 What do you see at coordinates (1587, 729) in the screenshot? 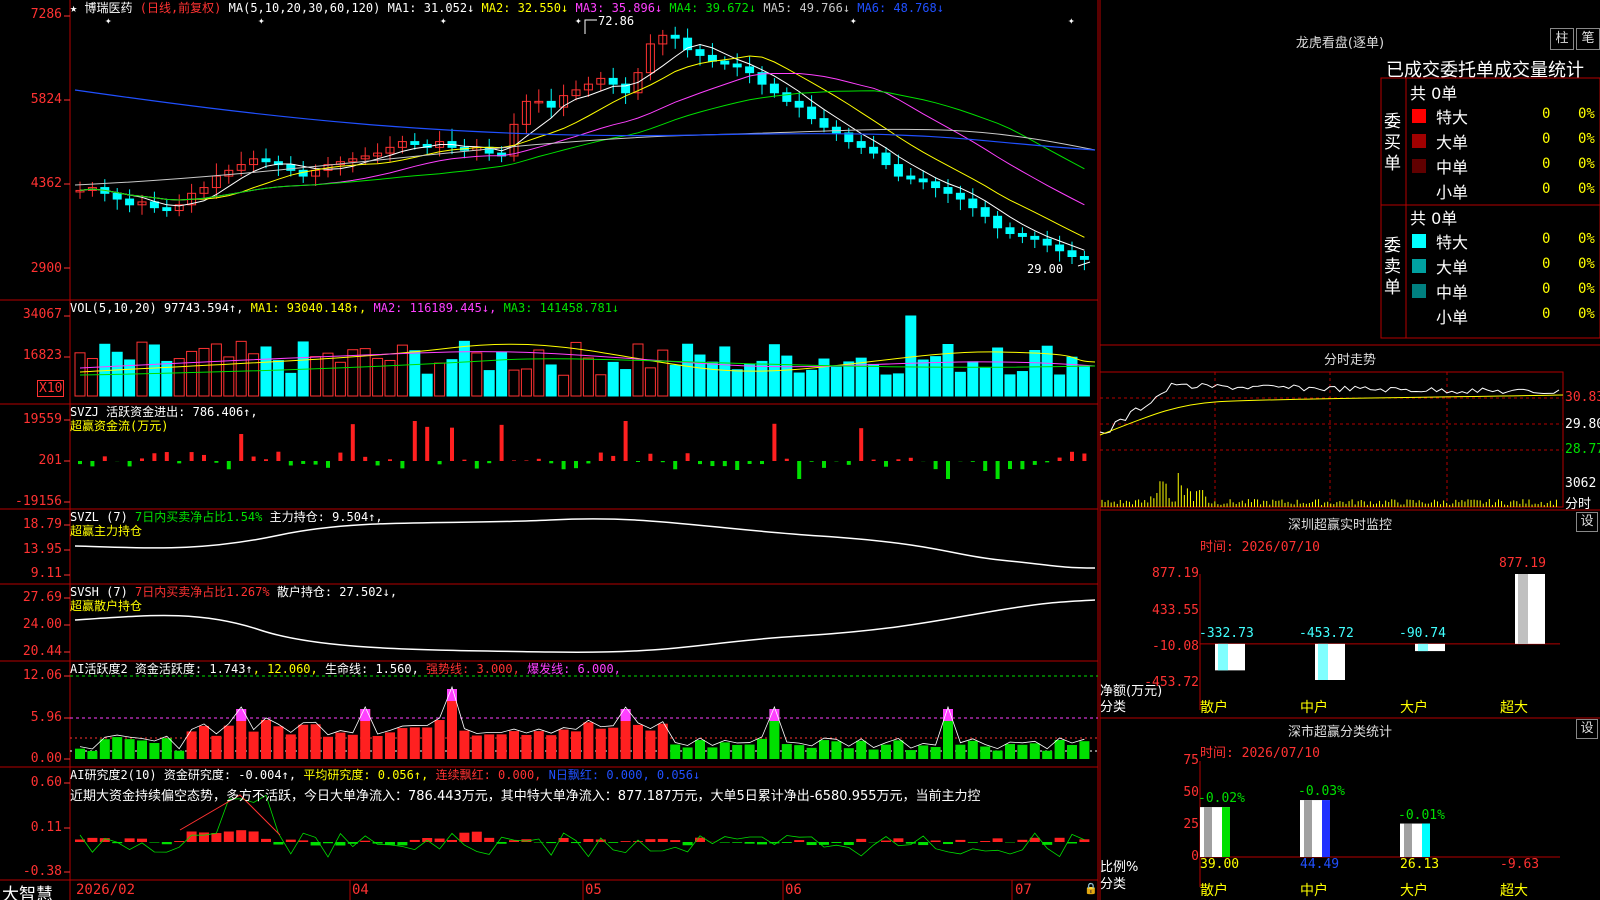
I see `class-settings-button: 设` at bounding box center [1587, 729].